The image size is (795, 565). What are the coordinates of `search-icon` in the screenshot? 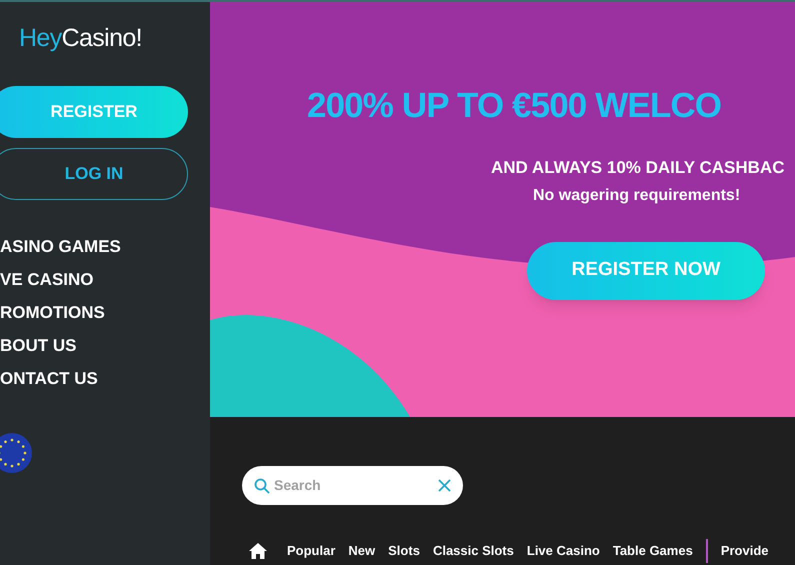 It's located at (262, 486).